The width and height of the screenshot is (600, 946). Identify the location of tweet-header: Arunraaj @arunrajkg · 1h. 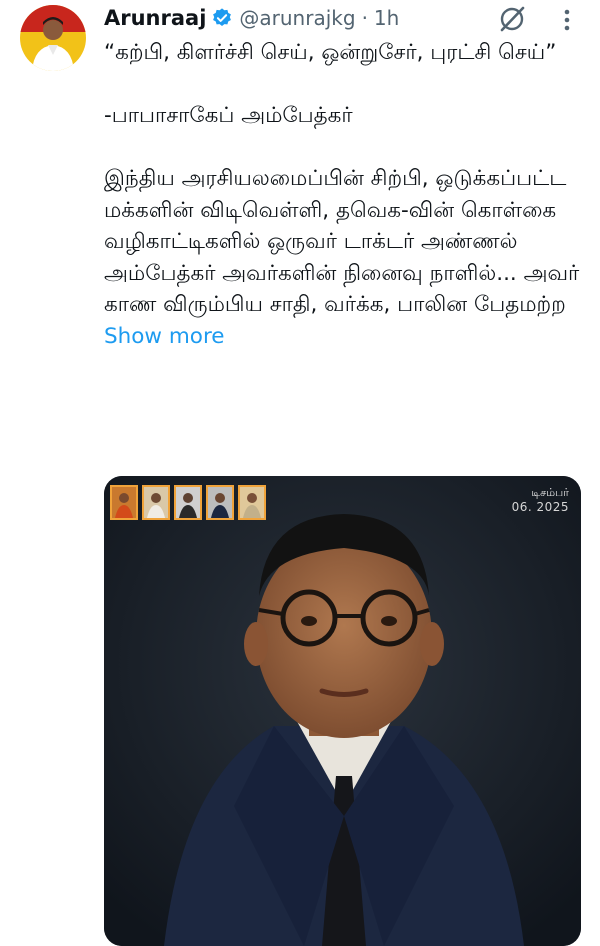
(251, 18).